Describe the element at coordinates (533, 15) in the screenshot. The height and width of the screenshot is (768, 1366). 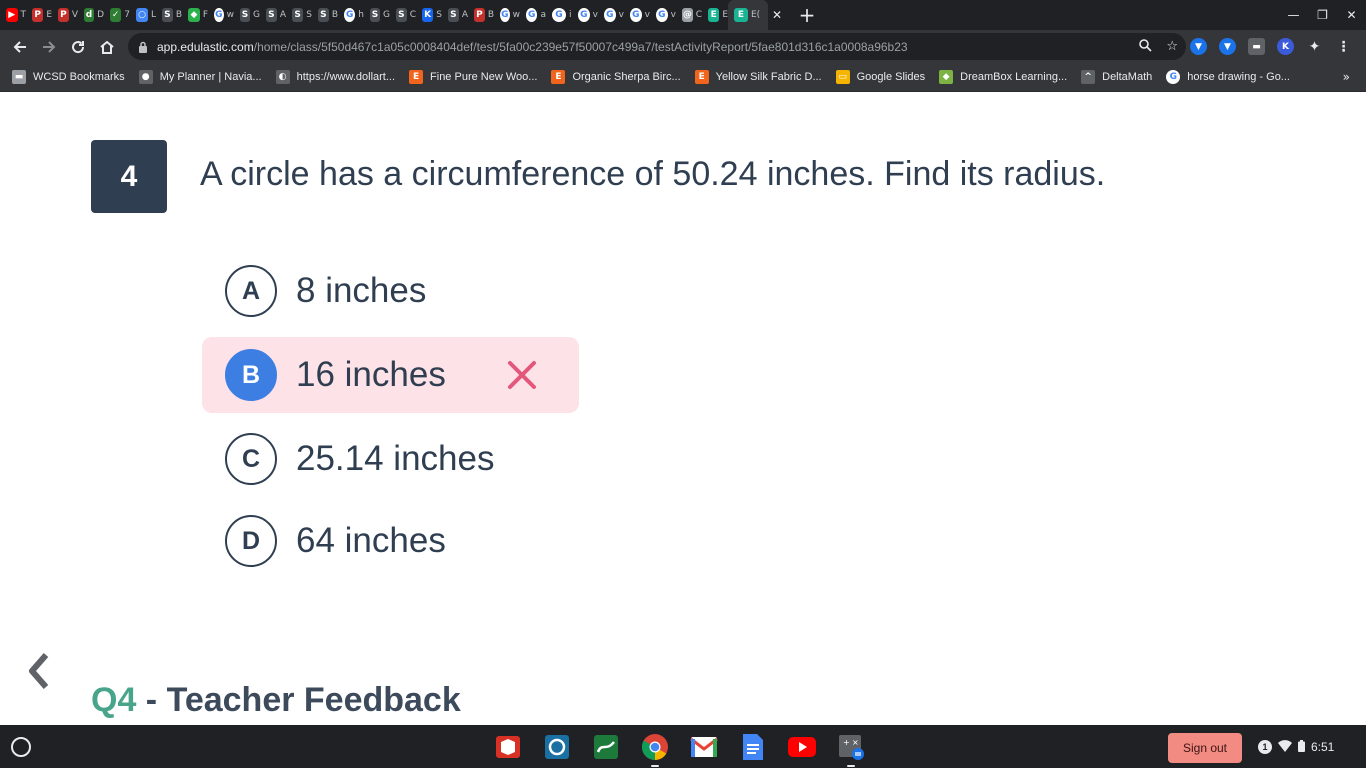
I see `browser-tab: Ga` at that location.